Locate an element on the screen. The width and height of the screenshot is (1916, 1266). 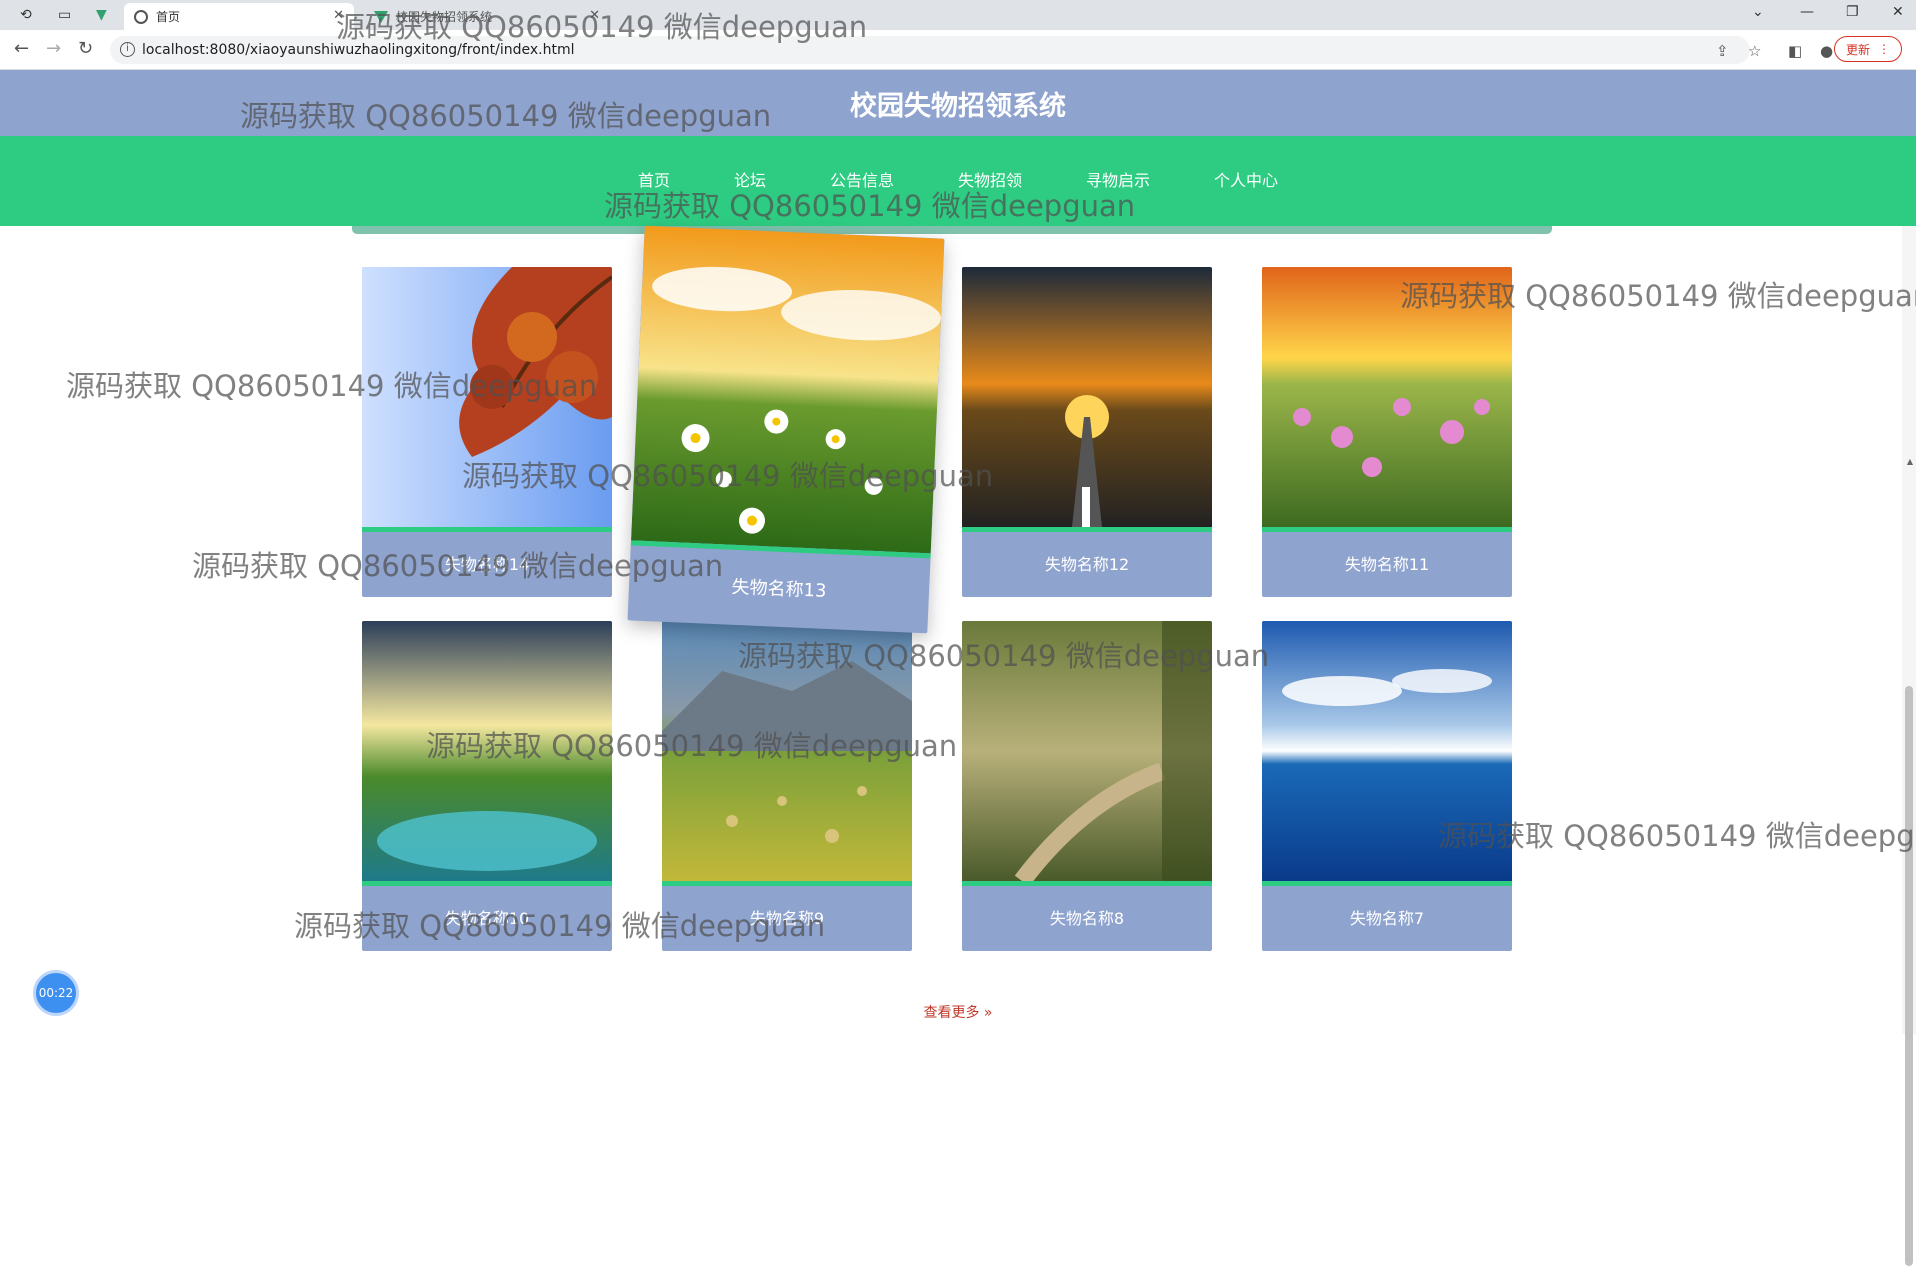
nav-profile: 个人中心 is located at coordinates (1246, 181).